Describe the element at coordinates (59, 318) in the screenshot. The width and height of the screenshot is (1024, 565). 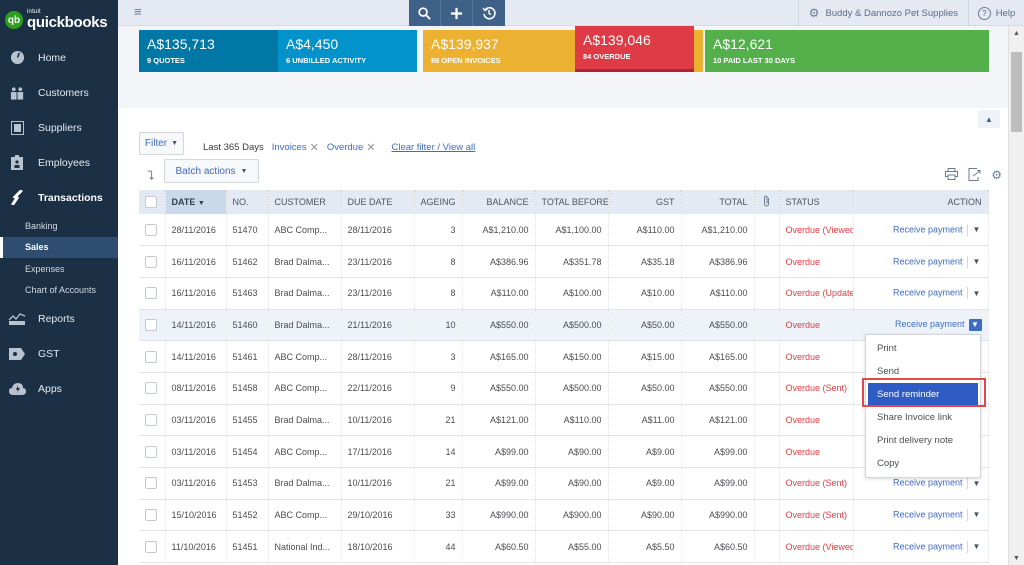
I see `sidebar-item-reports: Reports` at that location.